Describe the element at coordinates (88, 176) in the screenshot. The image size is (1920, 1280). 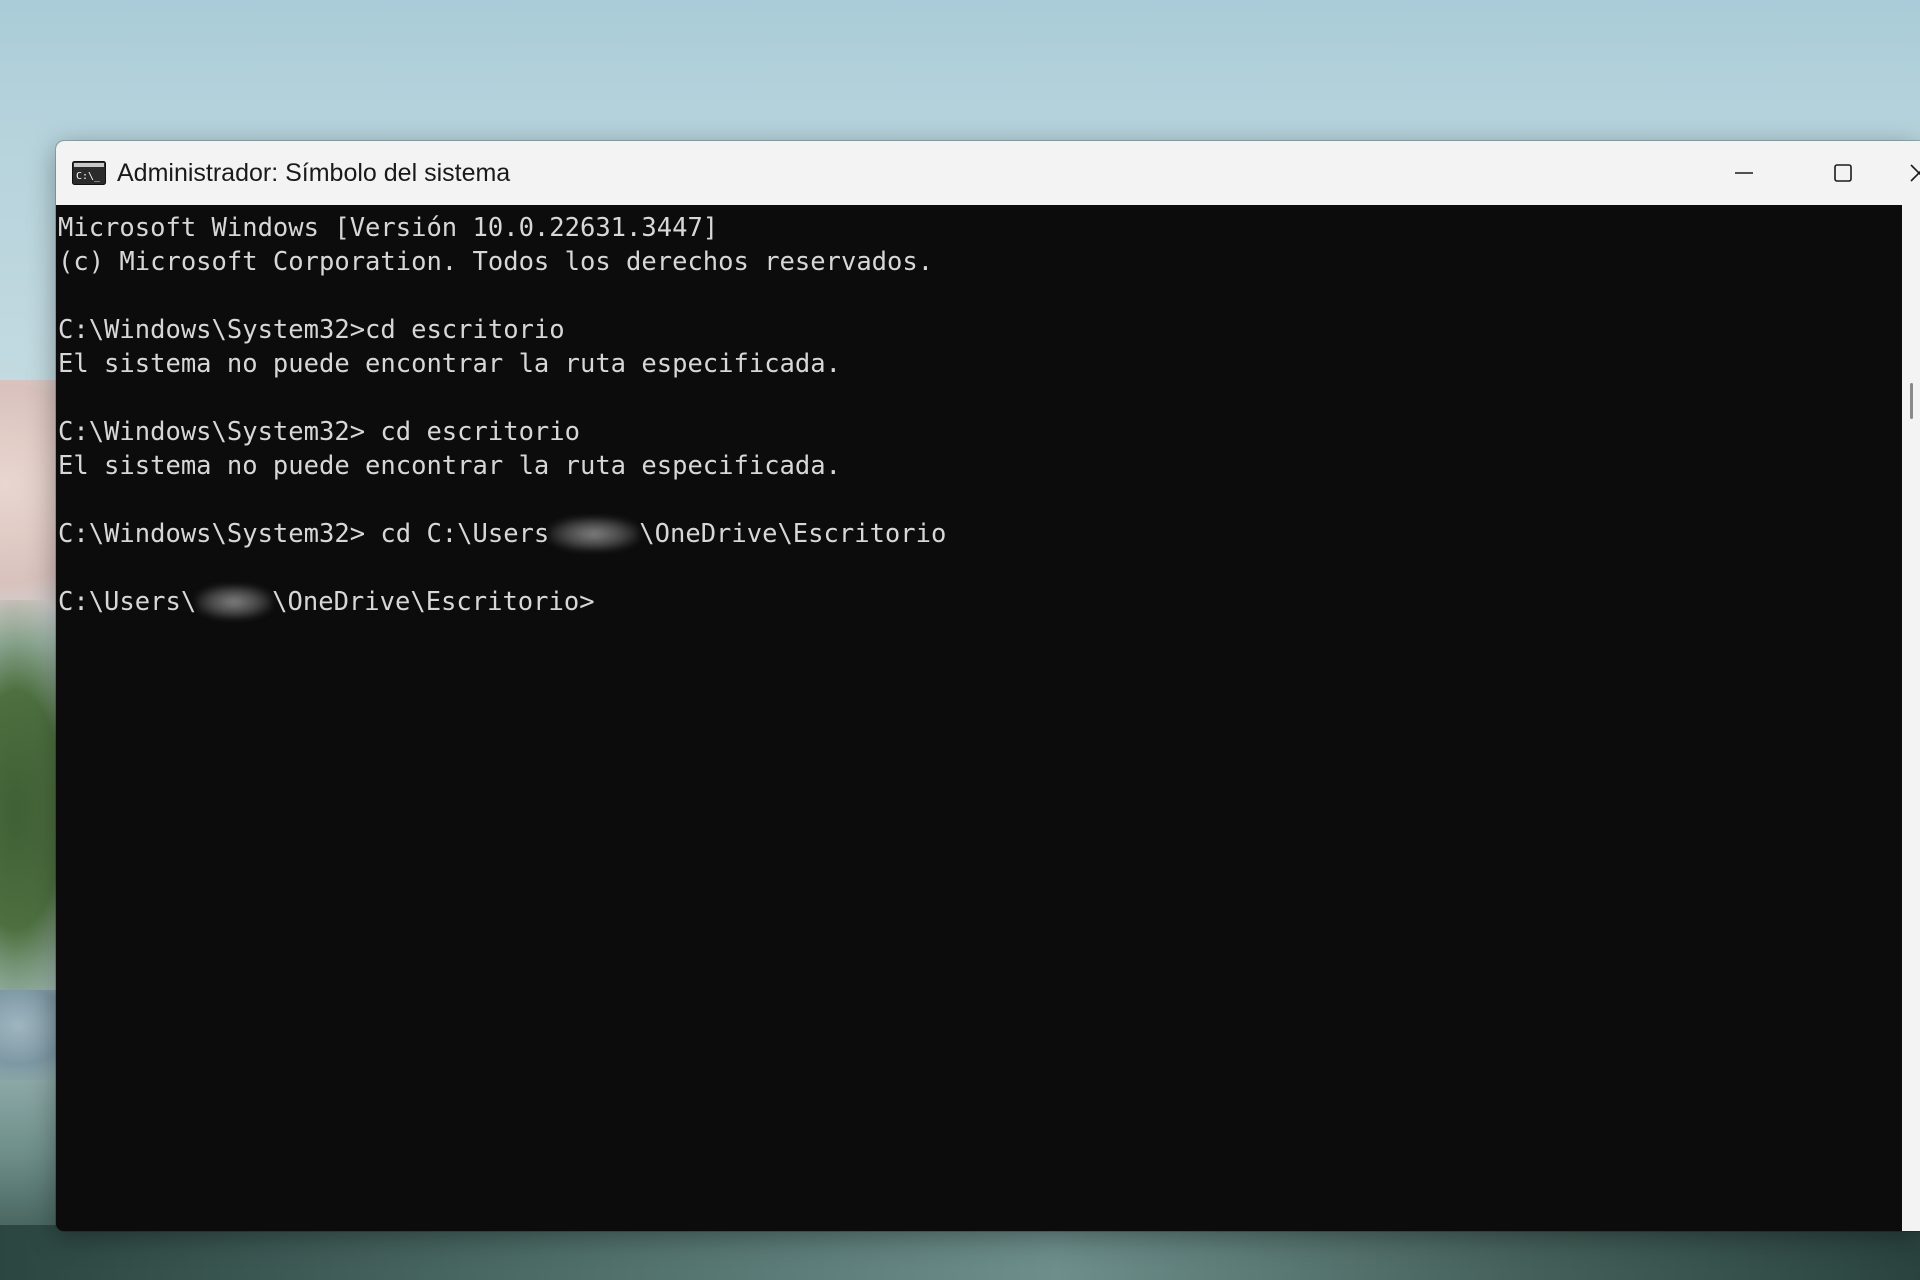
I see `svg-text: C:\_` at that location.